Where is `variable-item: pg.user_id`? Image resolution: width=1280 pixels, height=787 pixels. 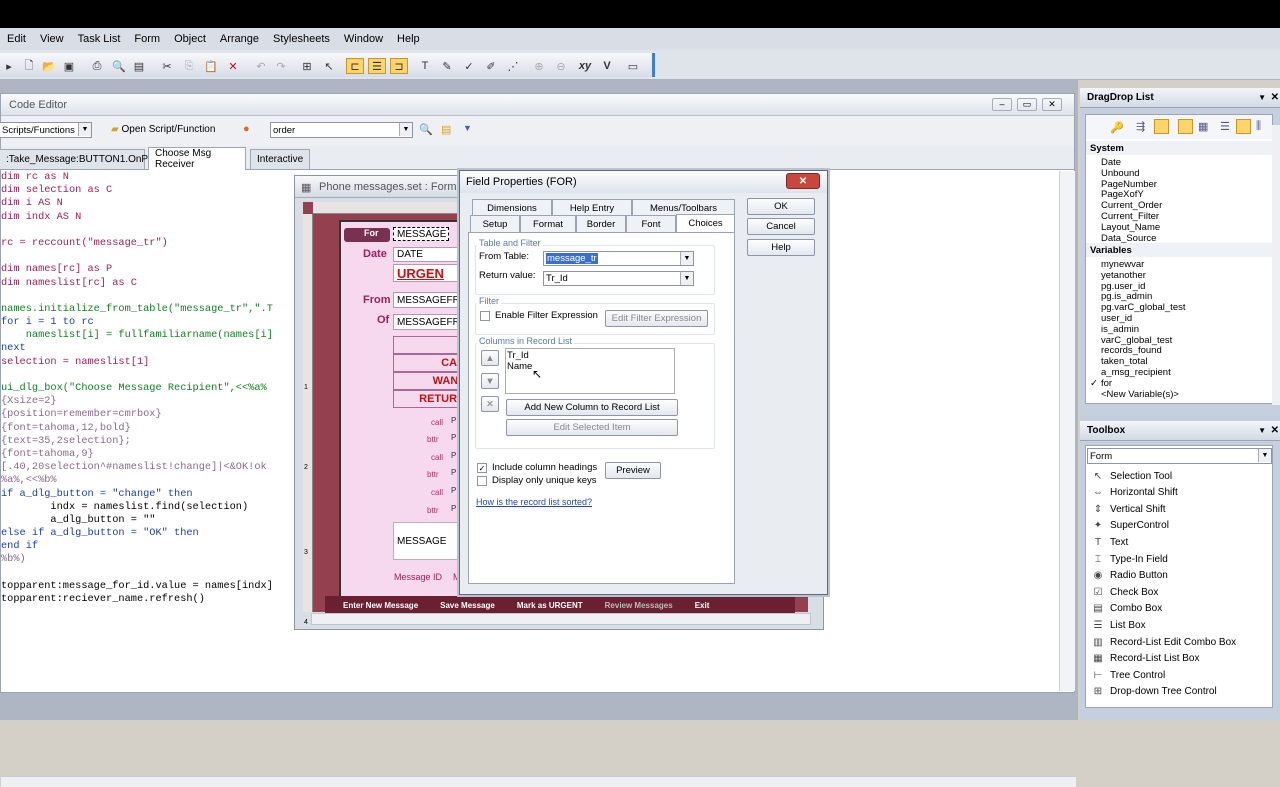 variable-item: pg.user_id is located at coordinates (1123, 286).